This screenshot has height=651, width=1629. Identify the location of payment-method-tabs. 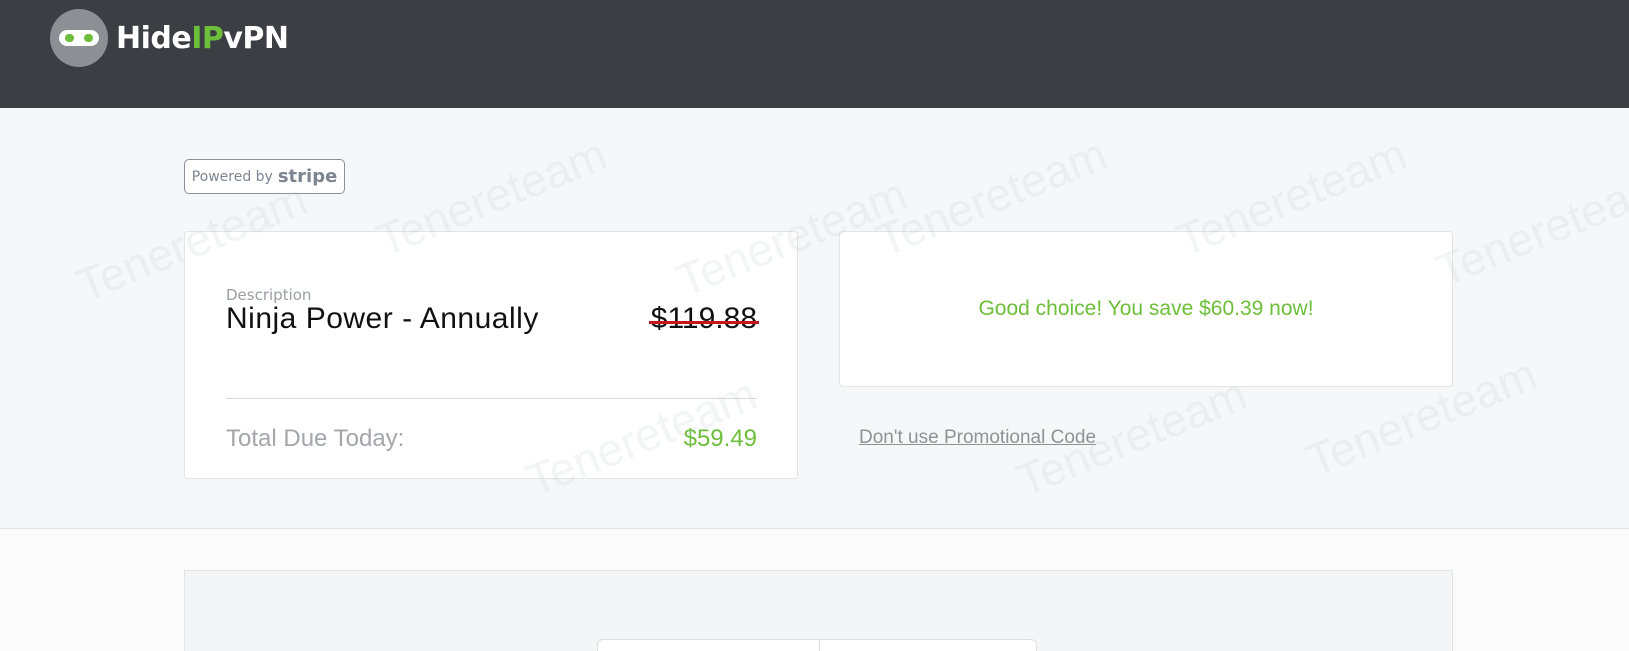
(817, 645).